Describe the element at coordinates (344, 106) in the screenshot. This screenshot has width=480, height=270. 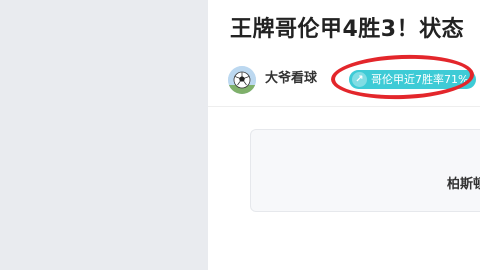
I see `header-divider` at that location.